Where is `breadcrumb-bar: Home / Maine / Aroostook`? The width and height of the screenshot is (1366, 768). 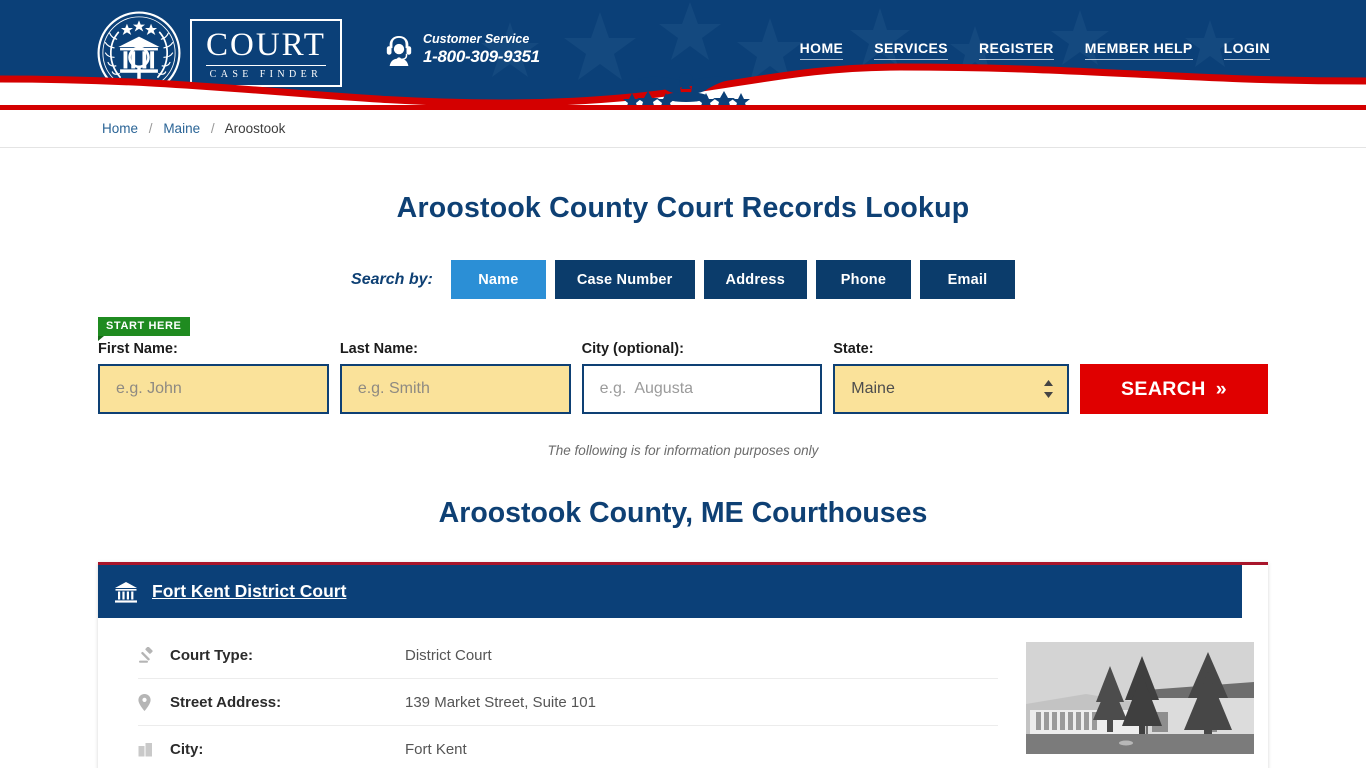
breadcrumb-bar: Home / Maine / Aroostook is located at coordinates (683, 129).